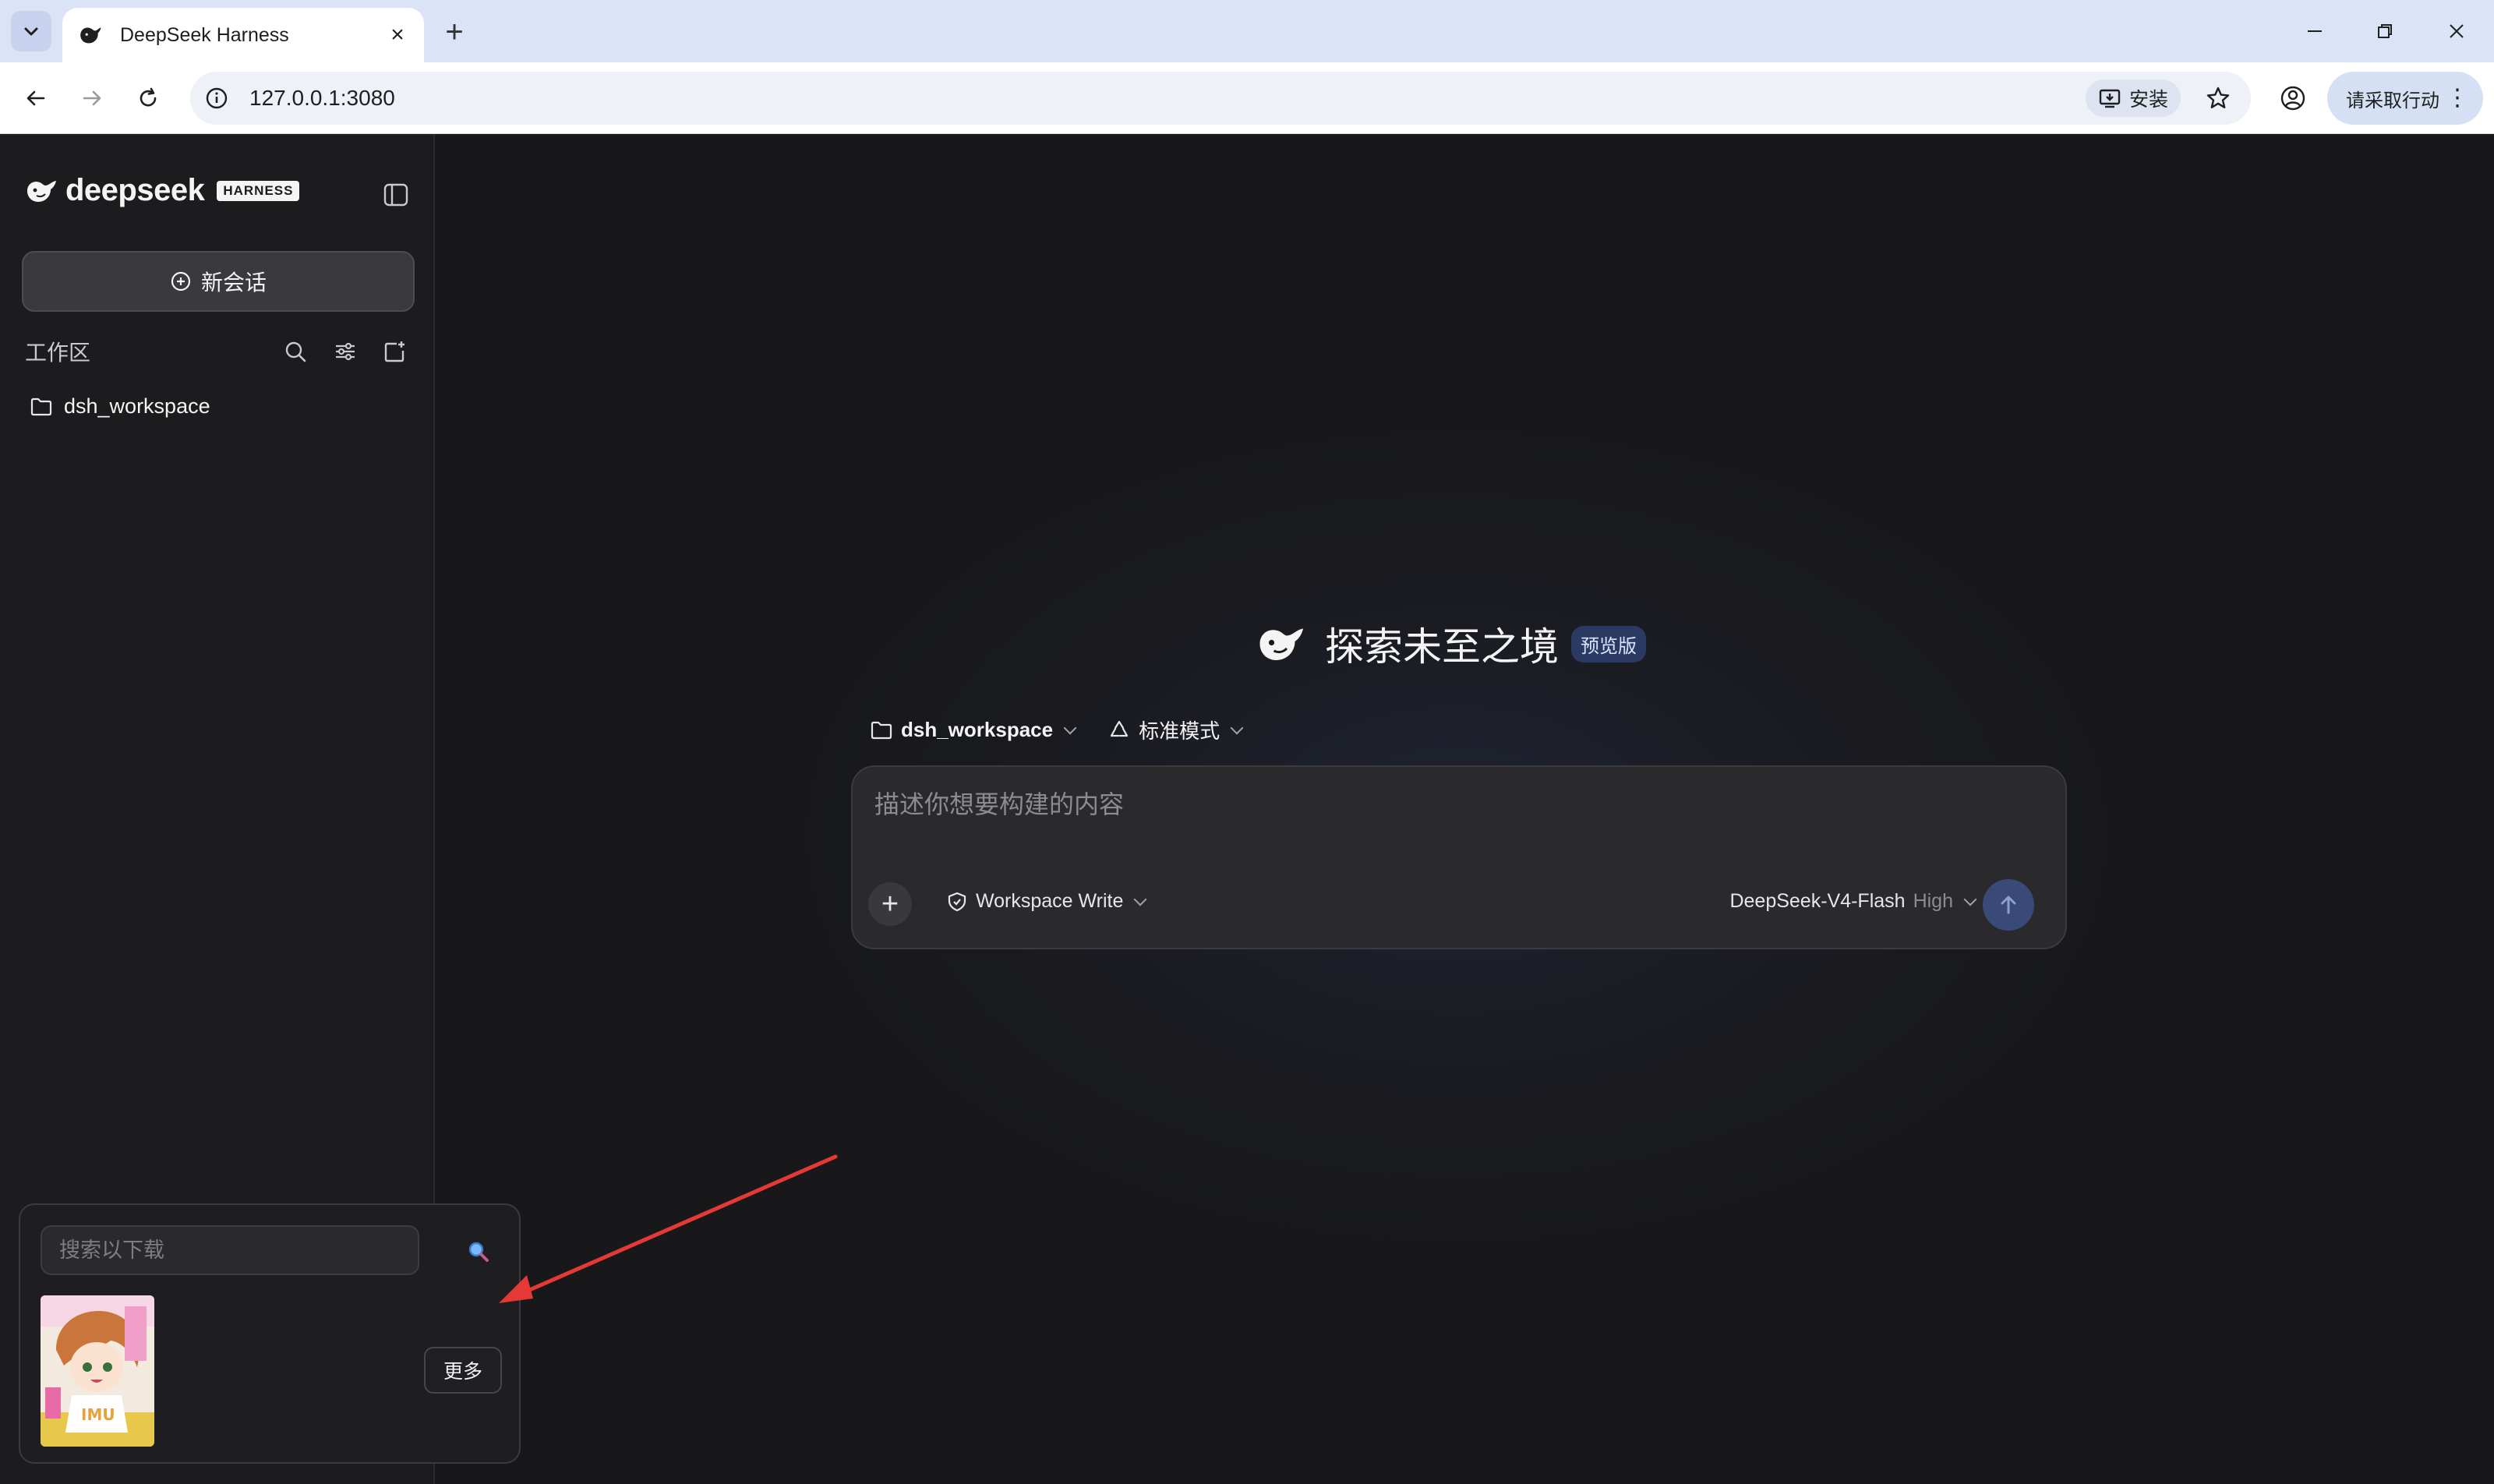 Image resolution: width=2494 pixels, height=1484 pixels. I want to click on mode-selector: 标准模式, so click(1175, 730).